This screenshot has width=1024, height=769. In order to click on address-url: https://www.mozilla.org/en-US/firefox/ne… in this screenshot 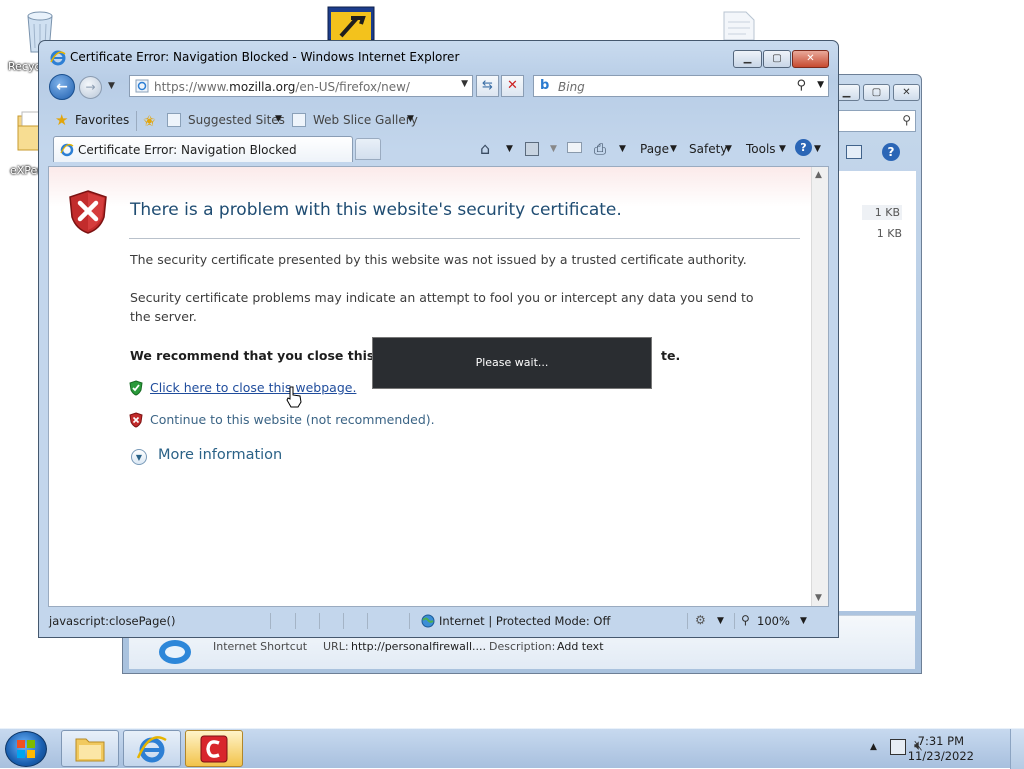, I will do `click(282, 87)`.